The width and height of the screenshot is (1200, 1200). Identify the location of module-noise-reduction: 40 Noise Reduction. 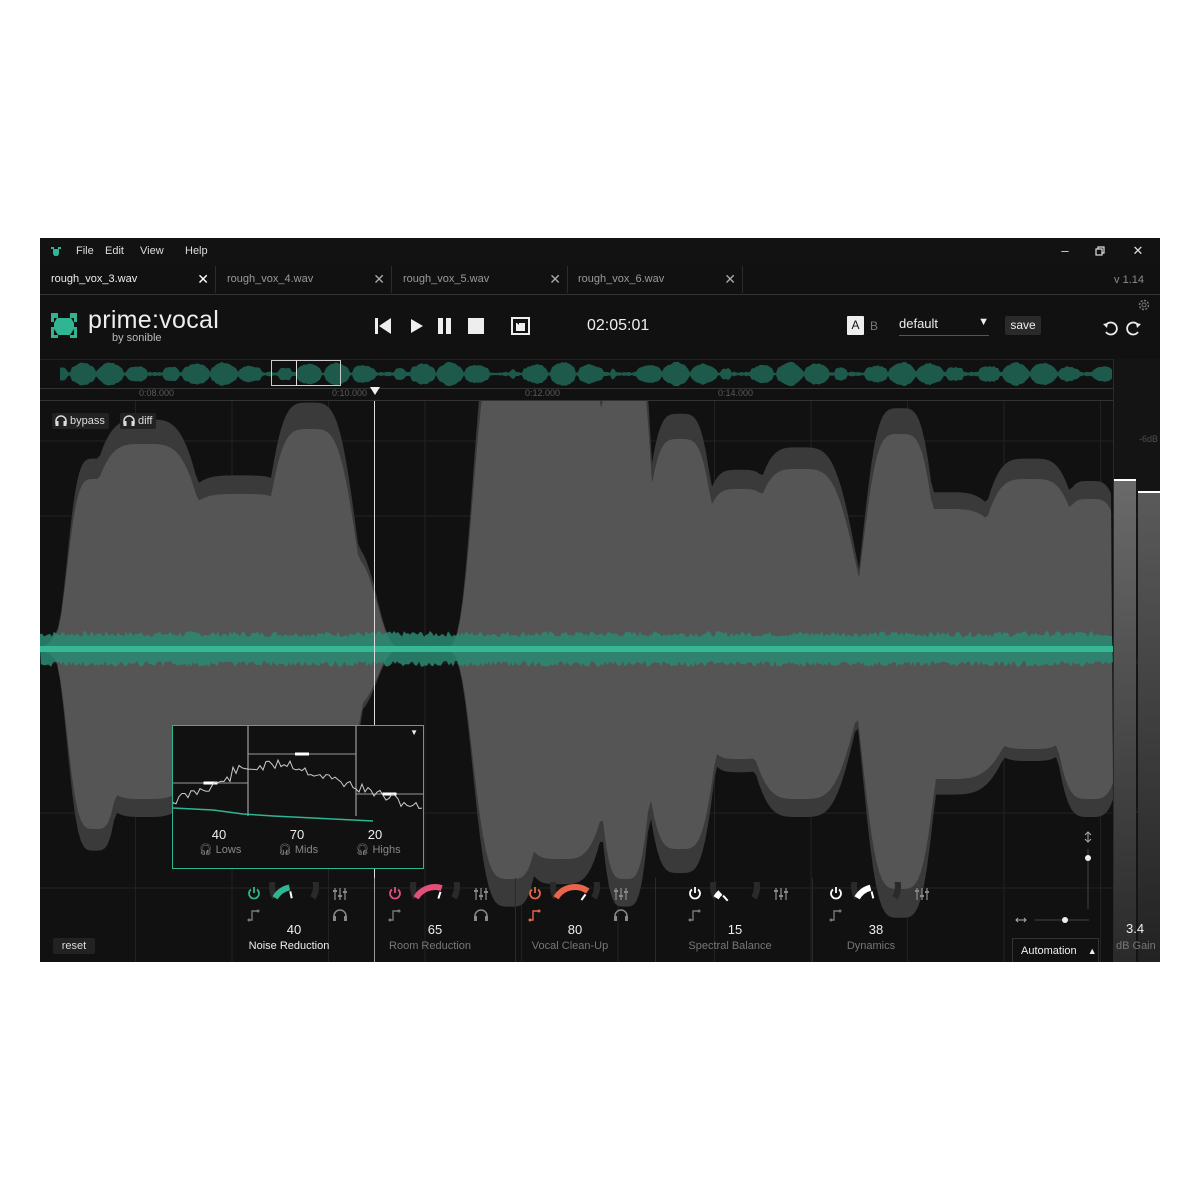
(309, 920).